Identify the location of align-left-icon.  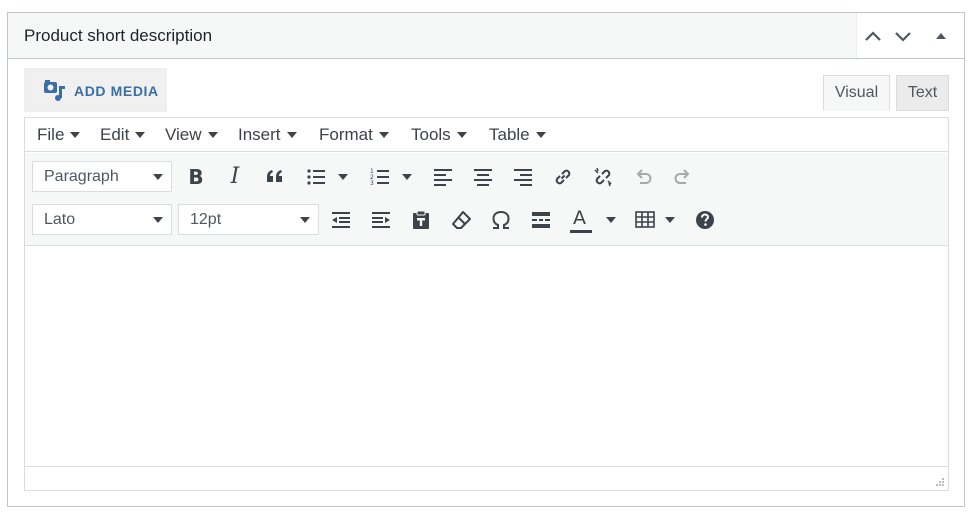
(443, 177).